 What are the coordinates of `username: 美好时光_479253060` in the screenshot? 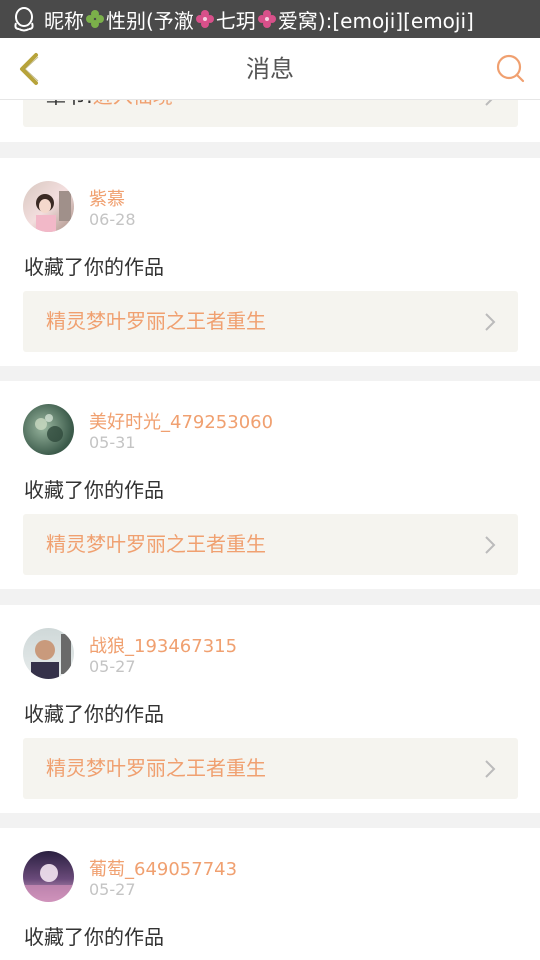 It's located at (181, 421).